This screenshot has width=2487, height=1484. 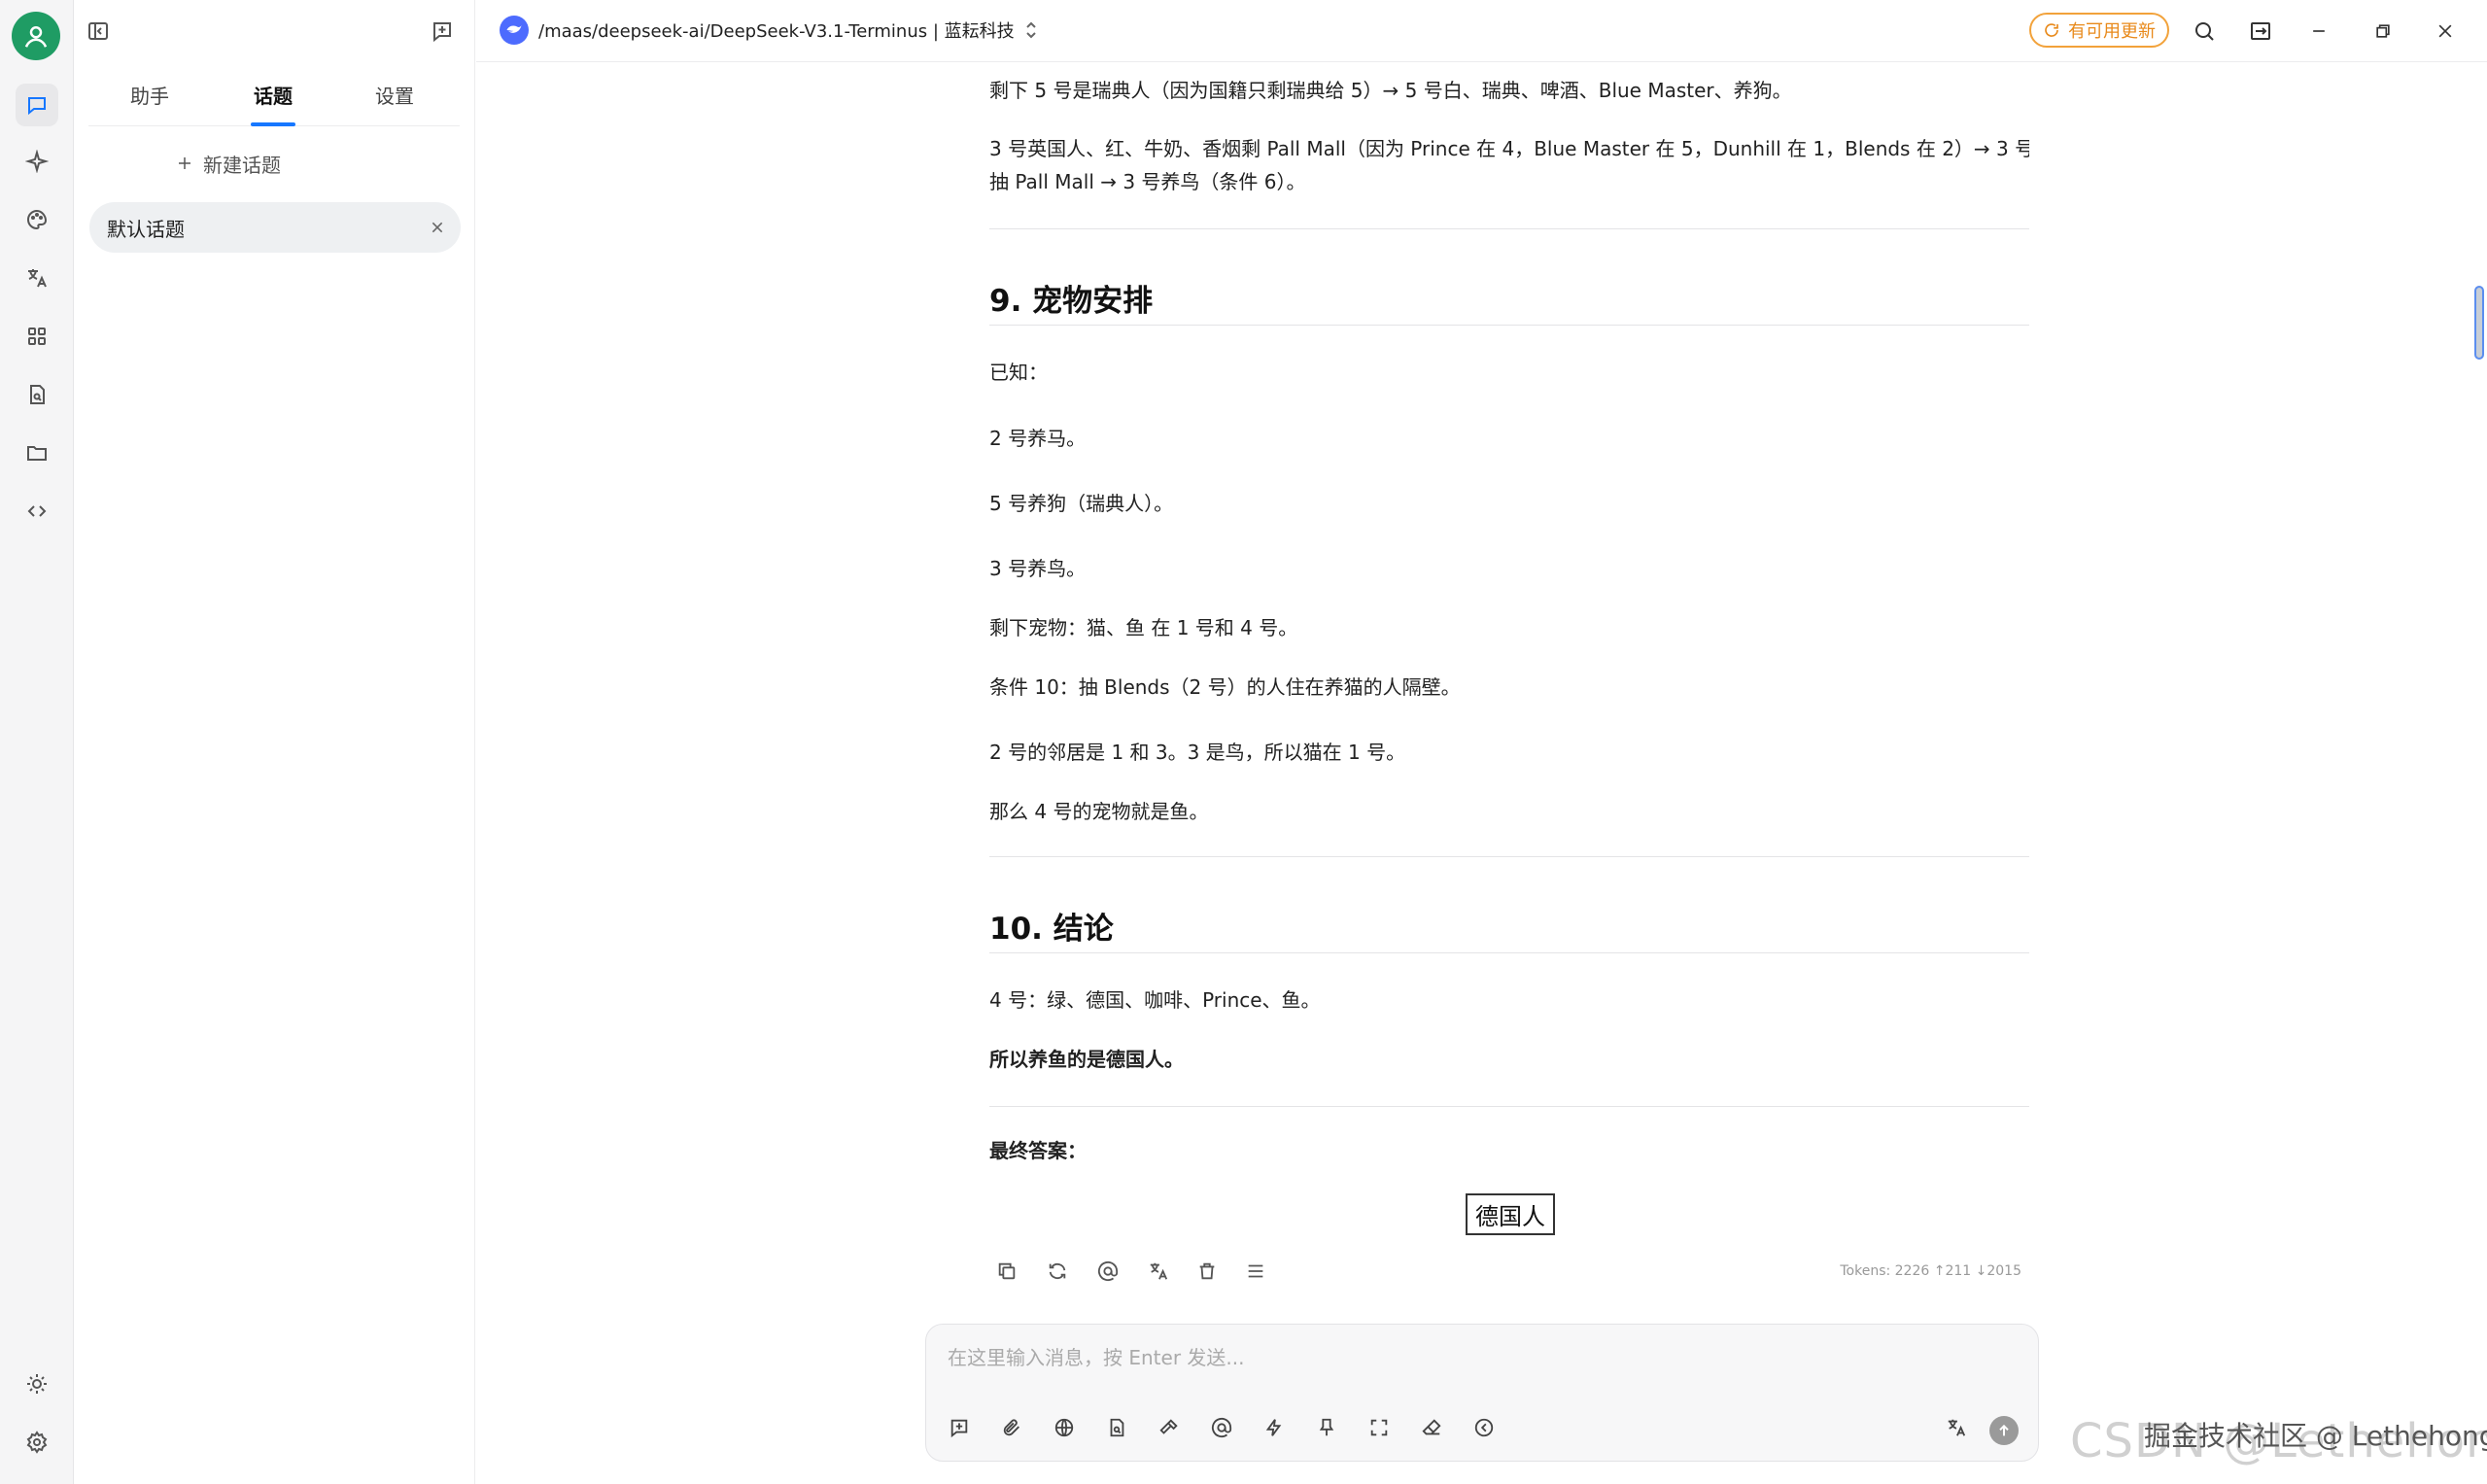 What do you see at coordinates (37, 105) in the screenshot?
I see `chat-icon` at bounding box center [37, 105].